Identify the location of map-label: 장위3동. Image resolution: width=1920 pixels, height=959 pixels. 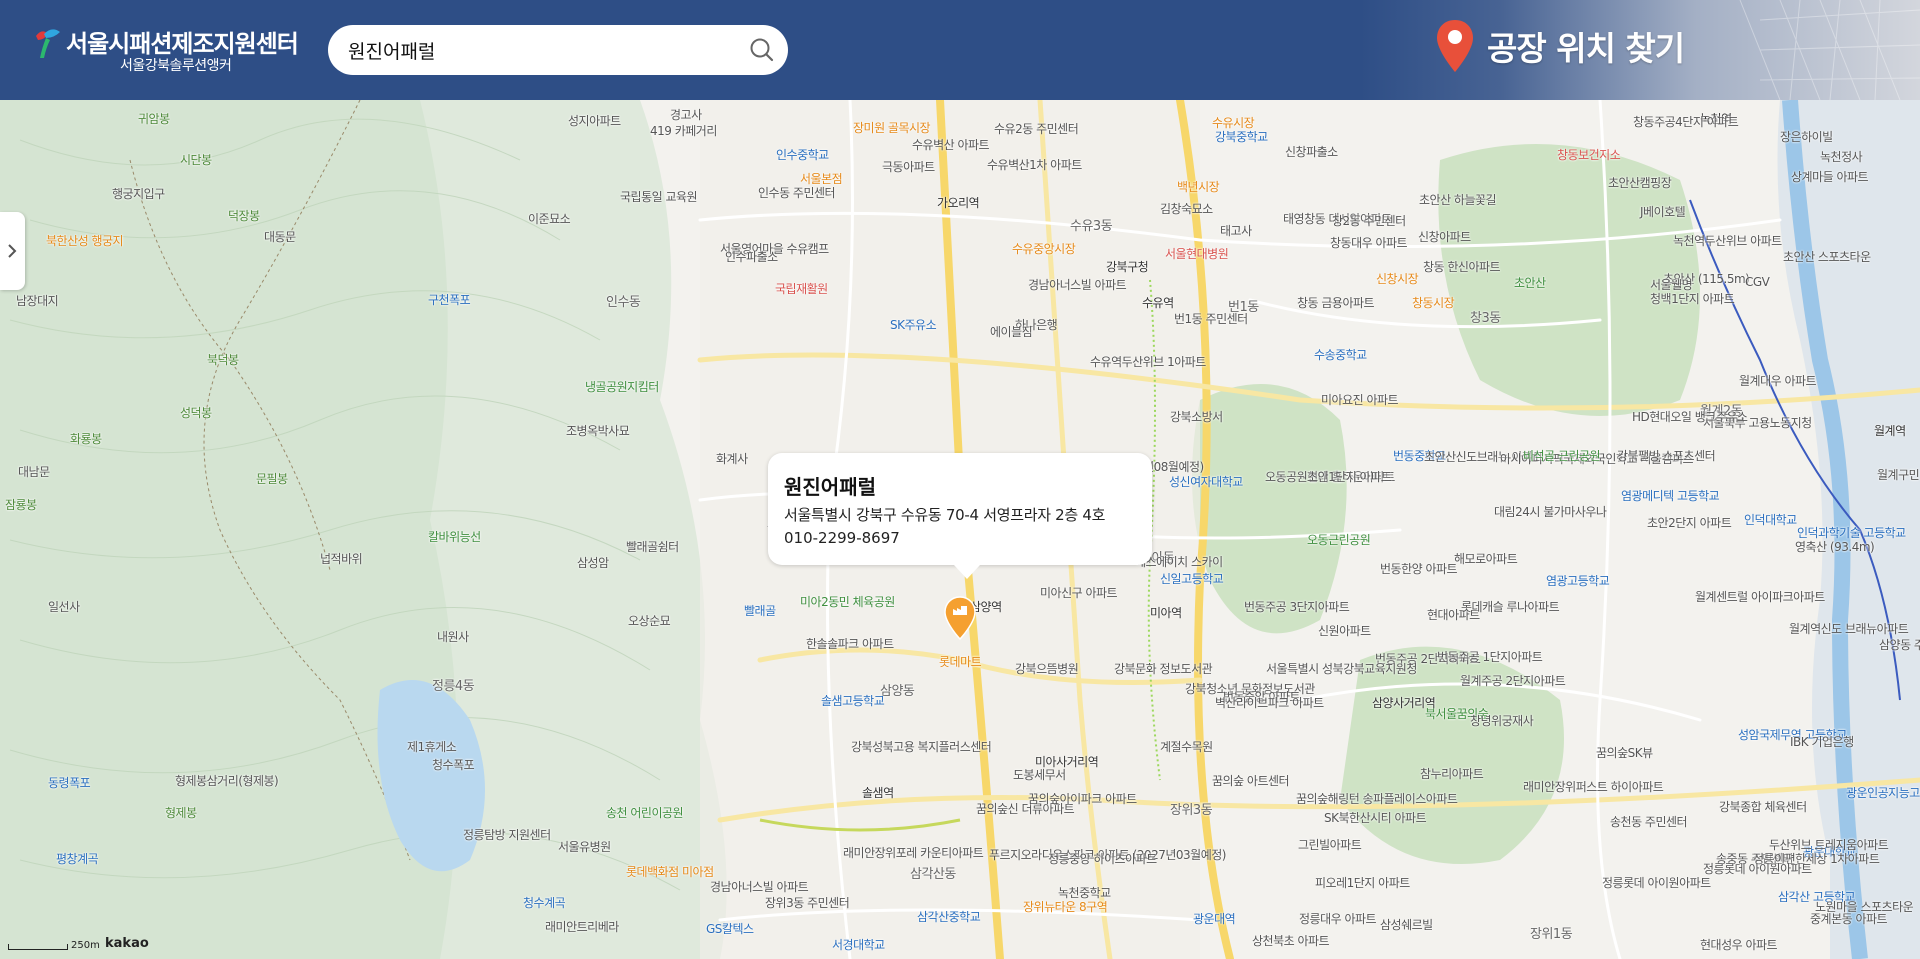
(1191, 811).